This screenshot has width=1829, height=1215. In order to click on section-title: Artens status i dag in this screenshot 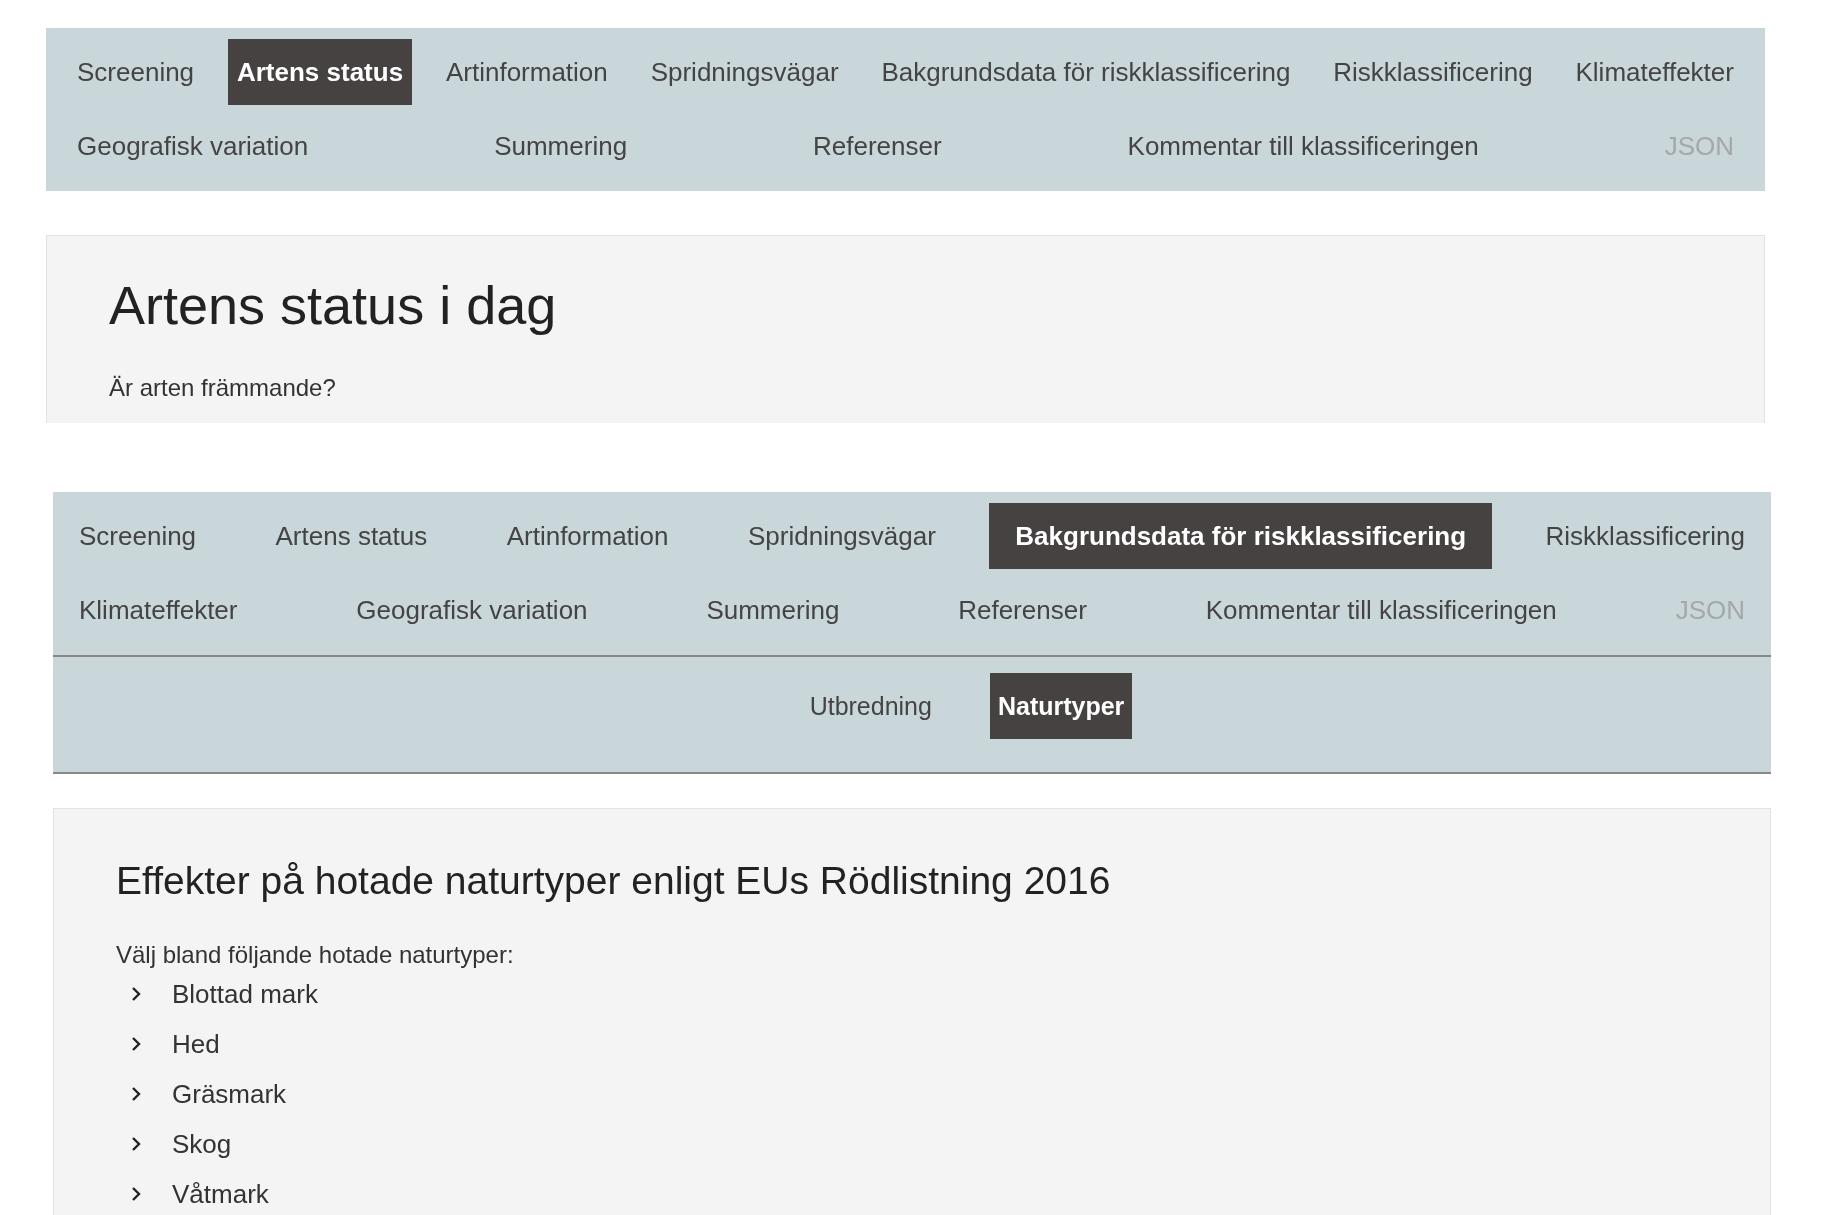, I will do `click(333, 305)`.